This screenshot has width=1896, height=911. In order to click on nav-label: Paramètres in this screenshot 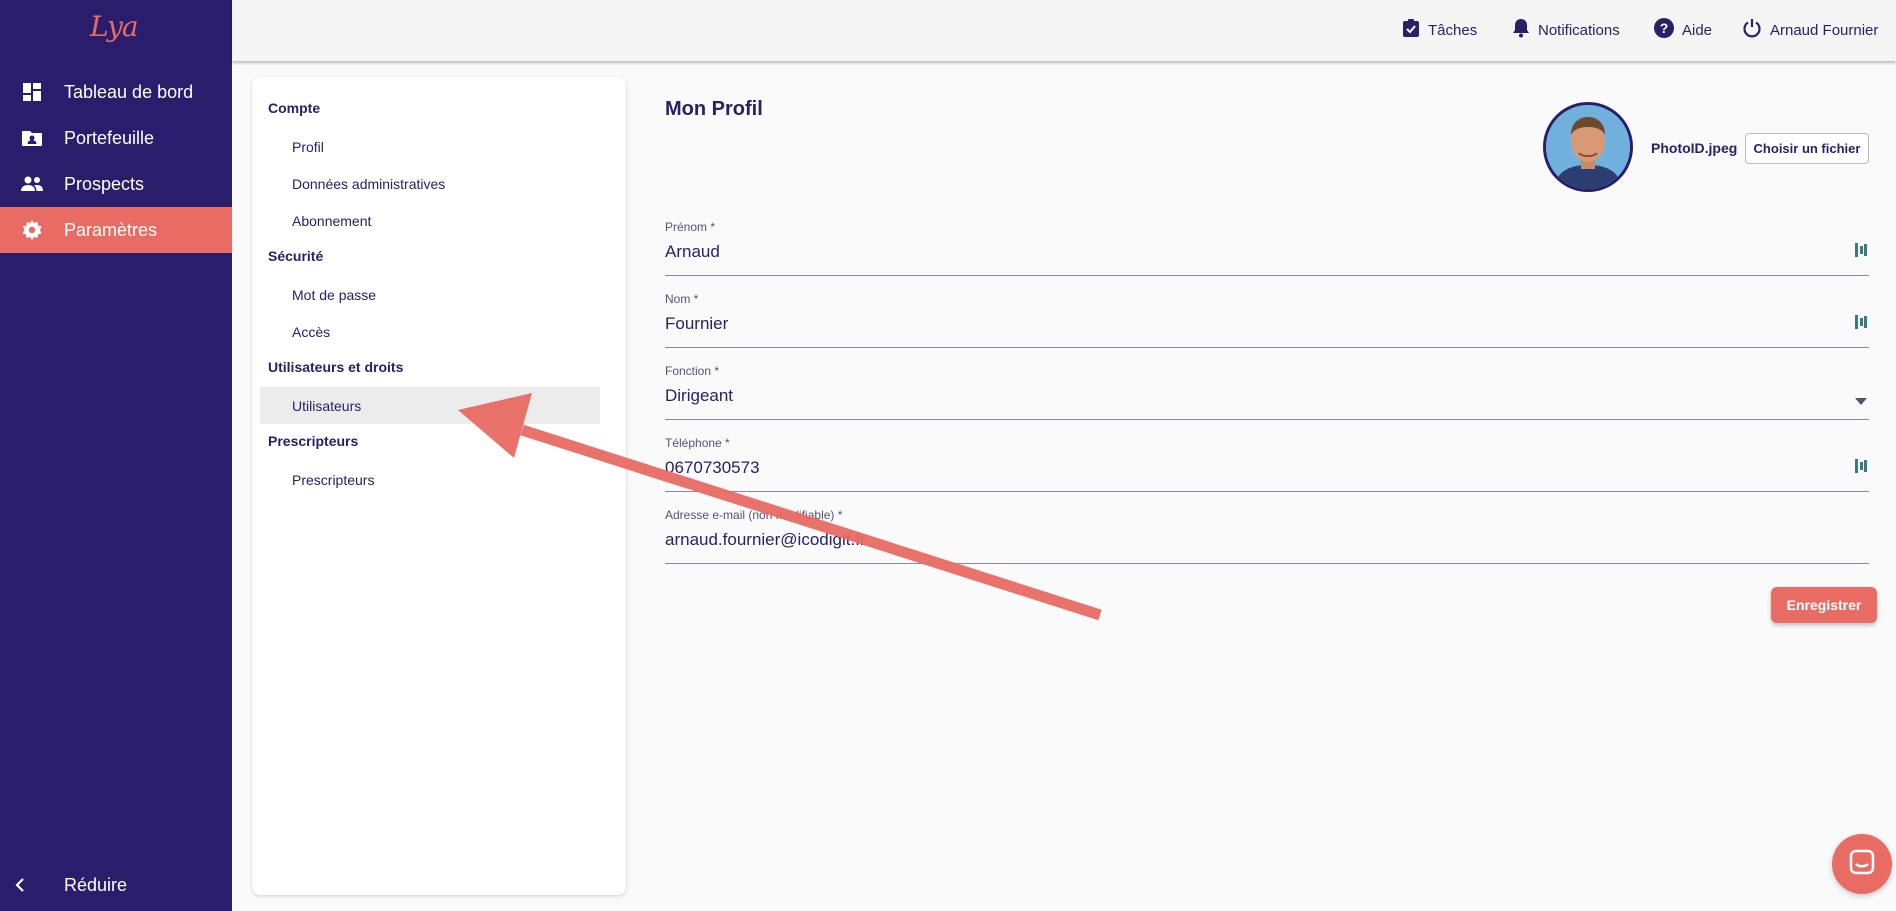, I will do `click(111, 229)`.